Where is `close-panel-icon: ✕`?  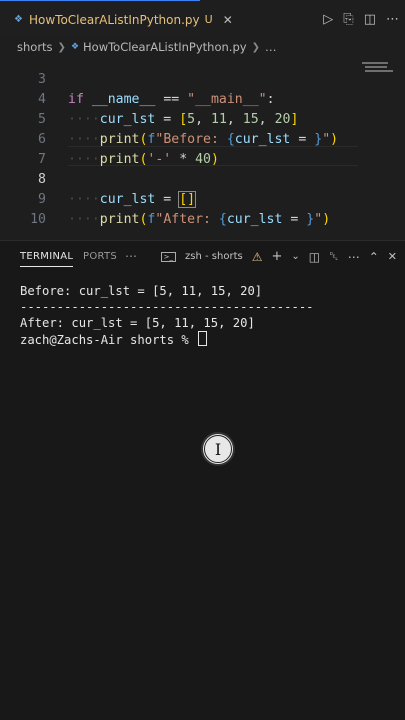
close-panel-icon: ✕ is located at coordinates (392, 256).